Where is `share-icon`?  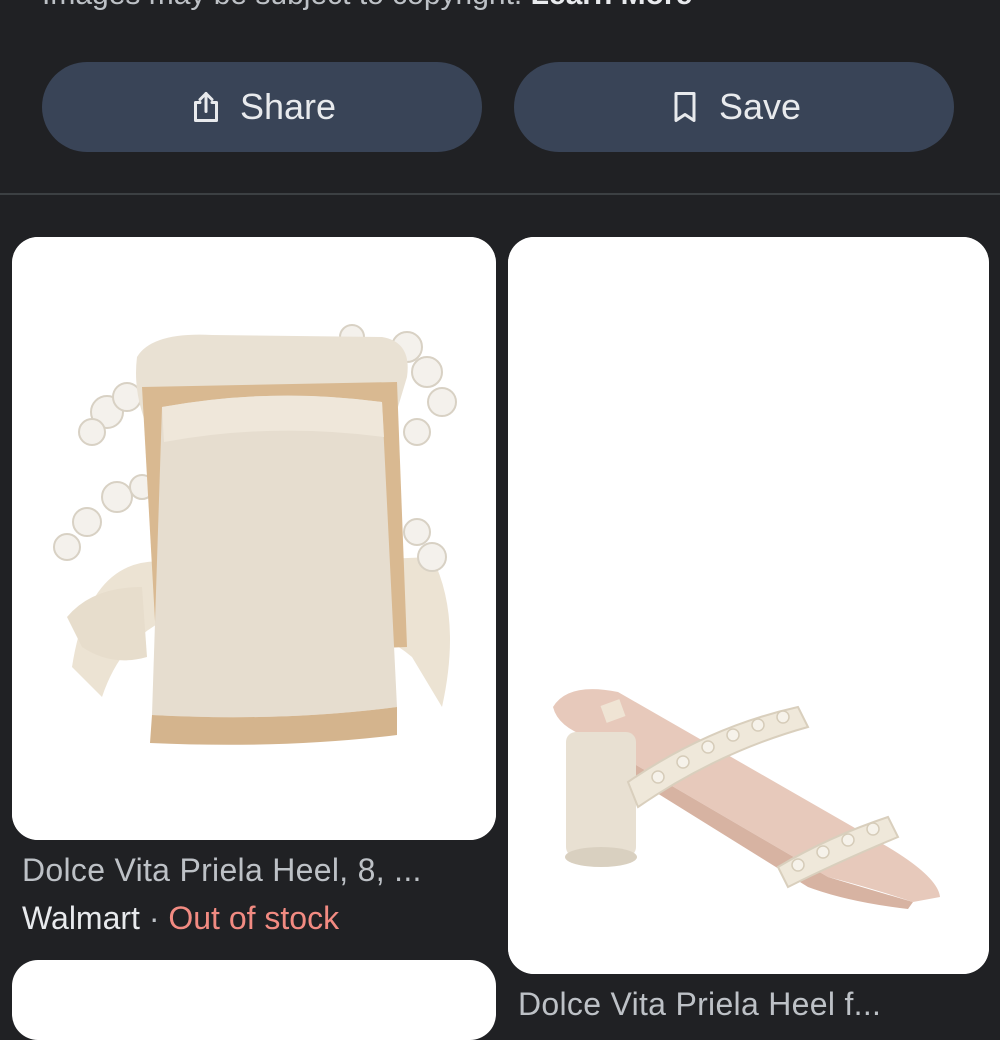 share-icon is located at coordinates (205, 107).